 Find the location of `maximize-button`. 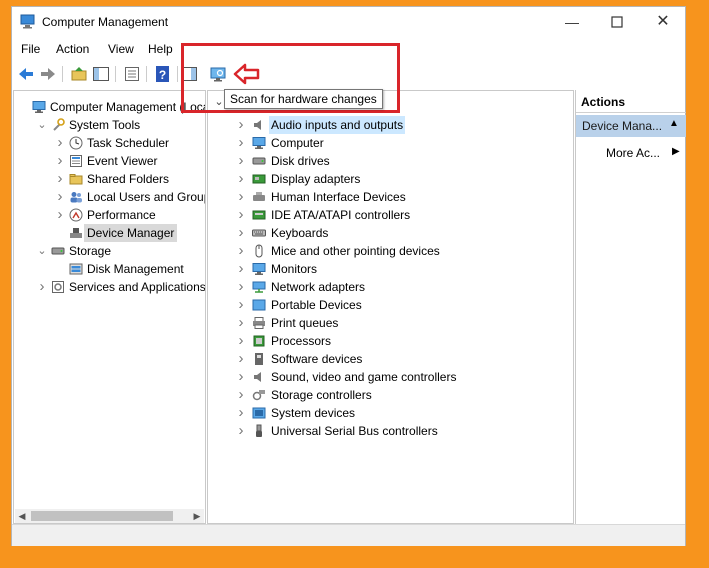

maximize-button is located at coordinates (617, 22).